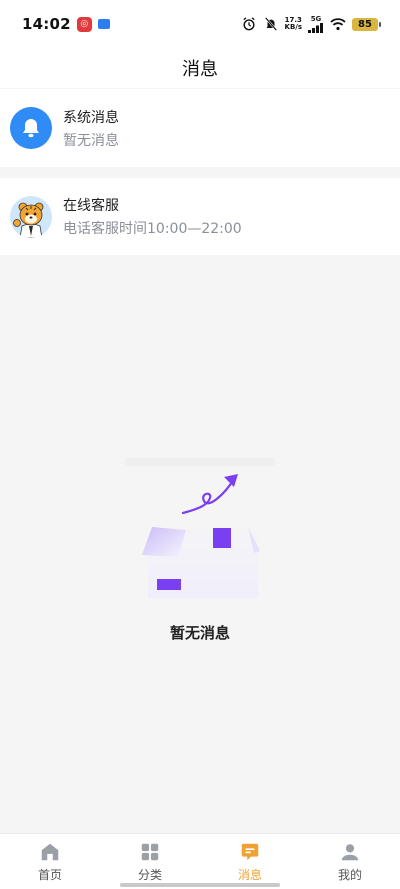  Describe the element at coordinates (91, 206) in the screenshot. I see `online-service-title: 在线客服` at that location.